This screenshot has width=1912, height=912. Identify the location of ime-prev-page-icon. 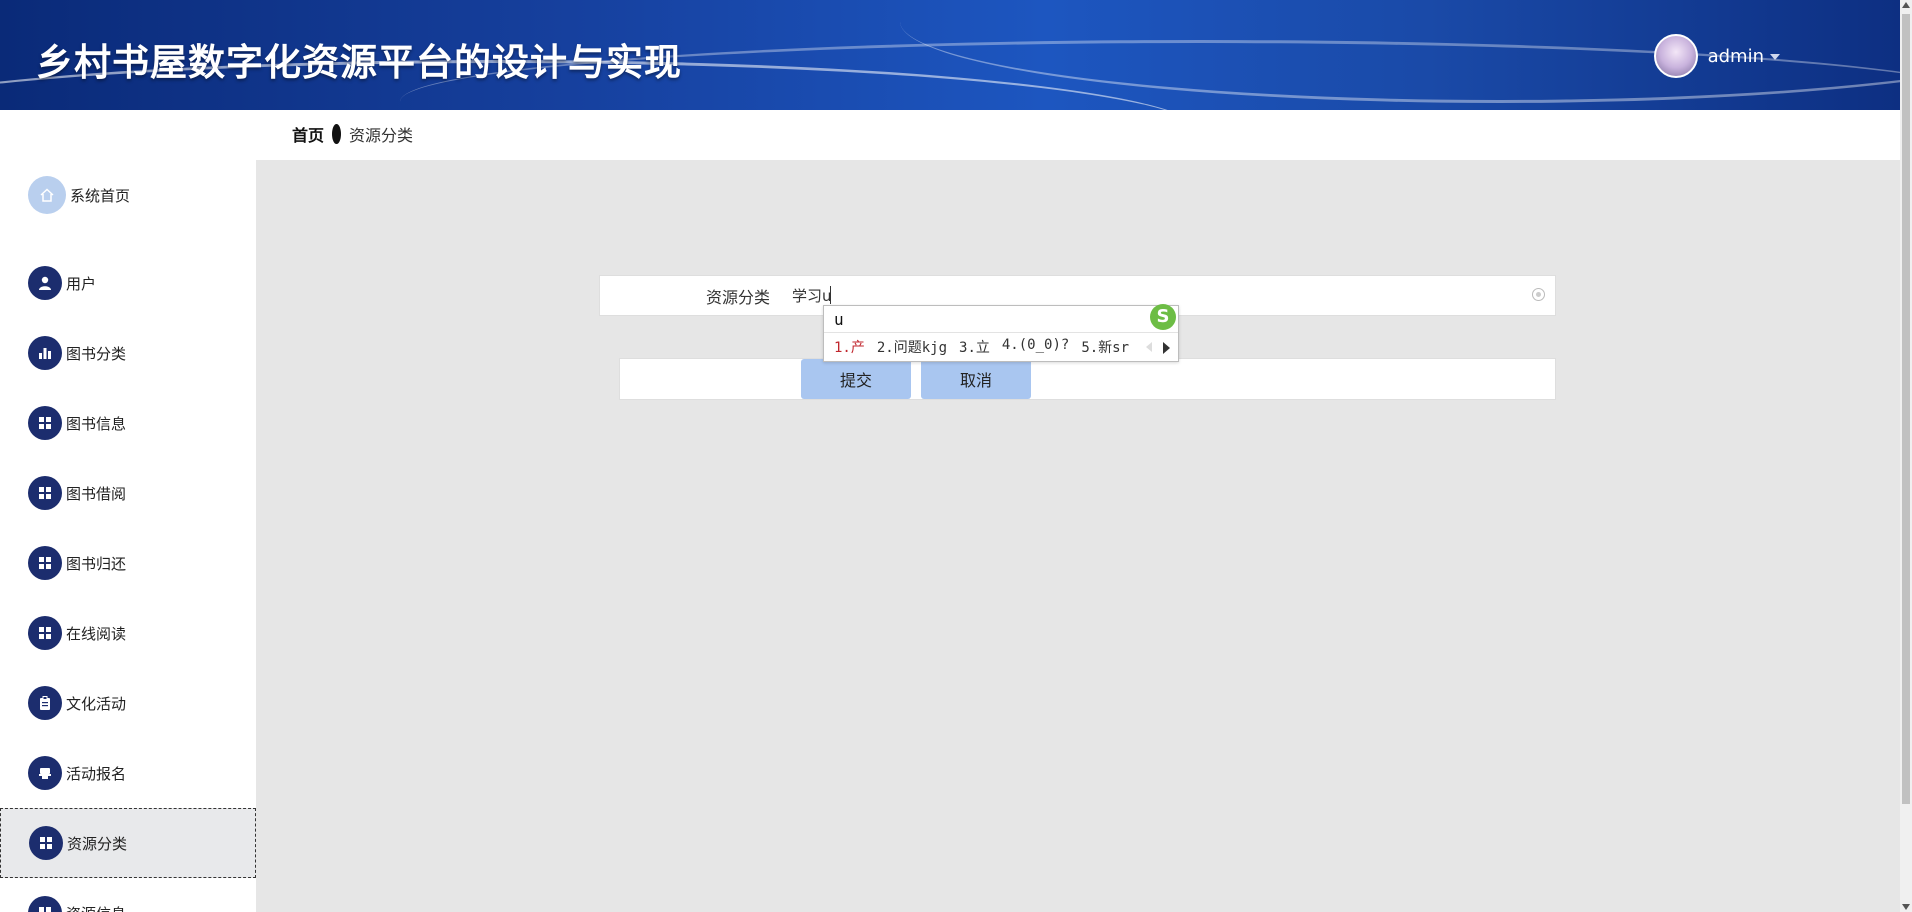
(1149, 347).